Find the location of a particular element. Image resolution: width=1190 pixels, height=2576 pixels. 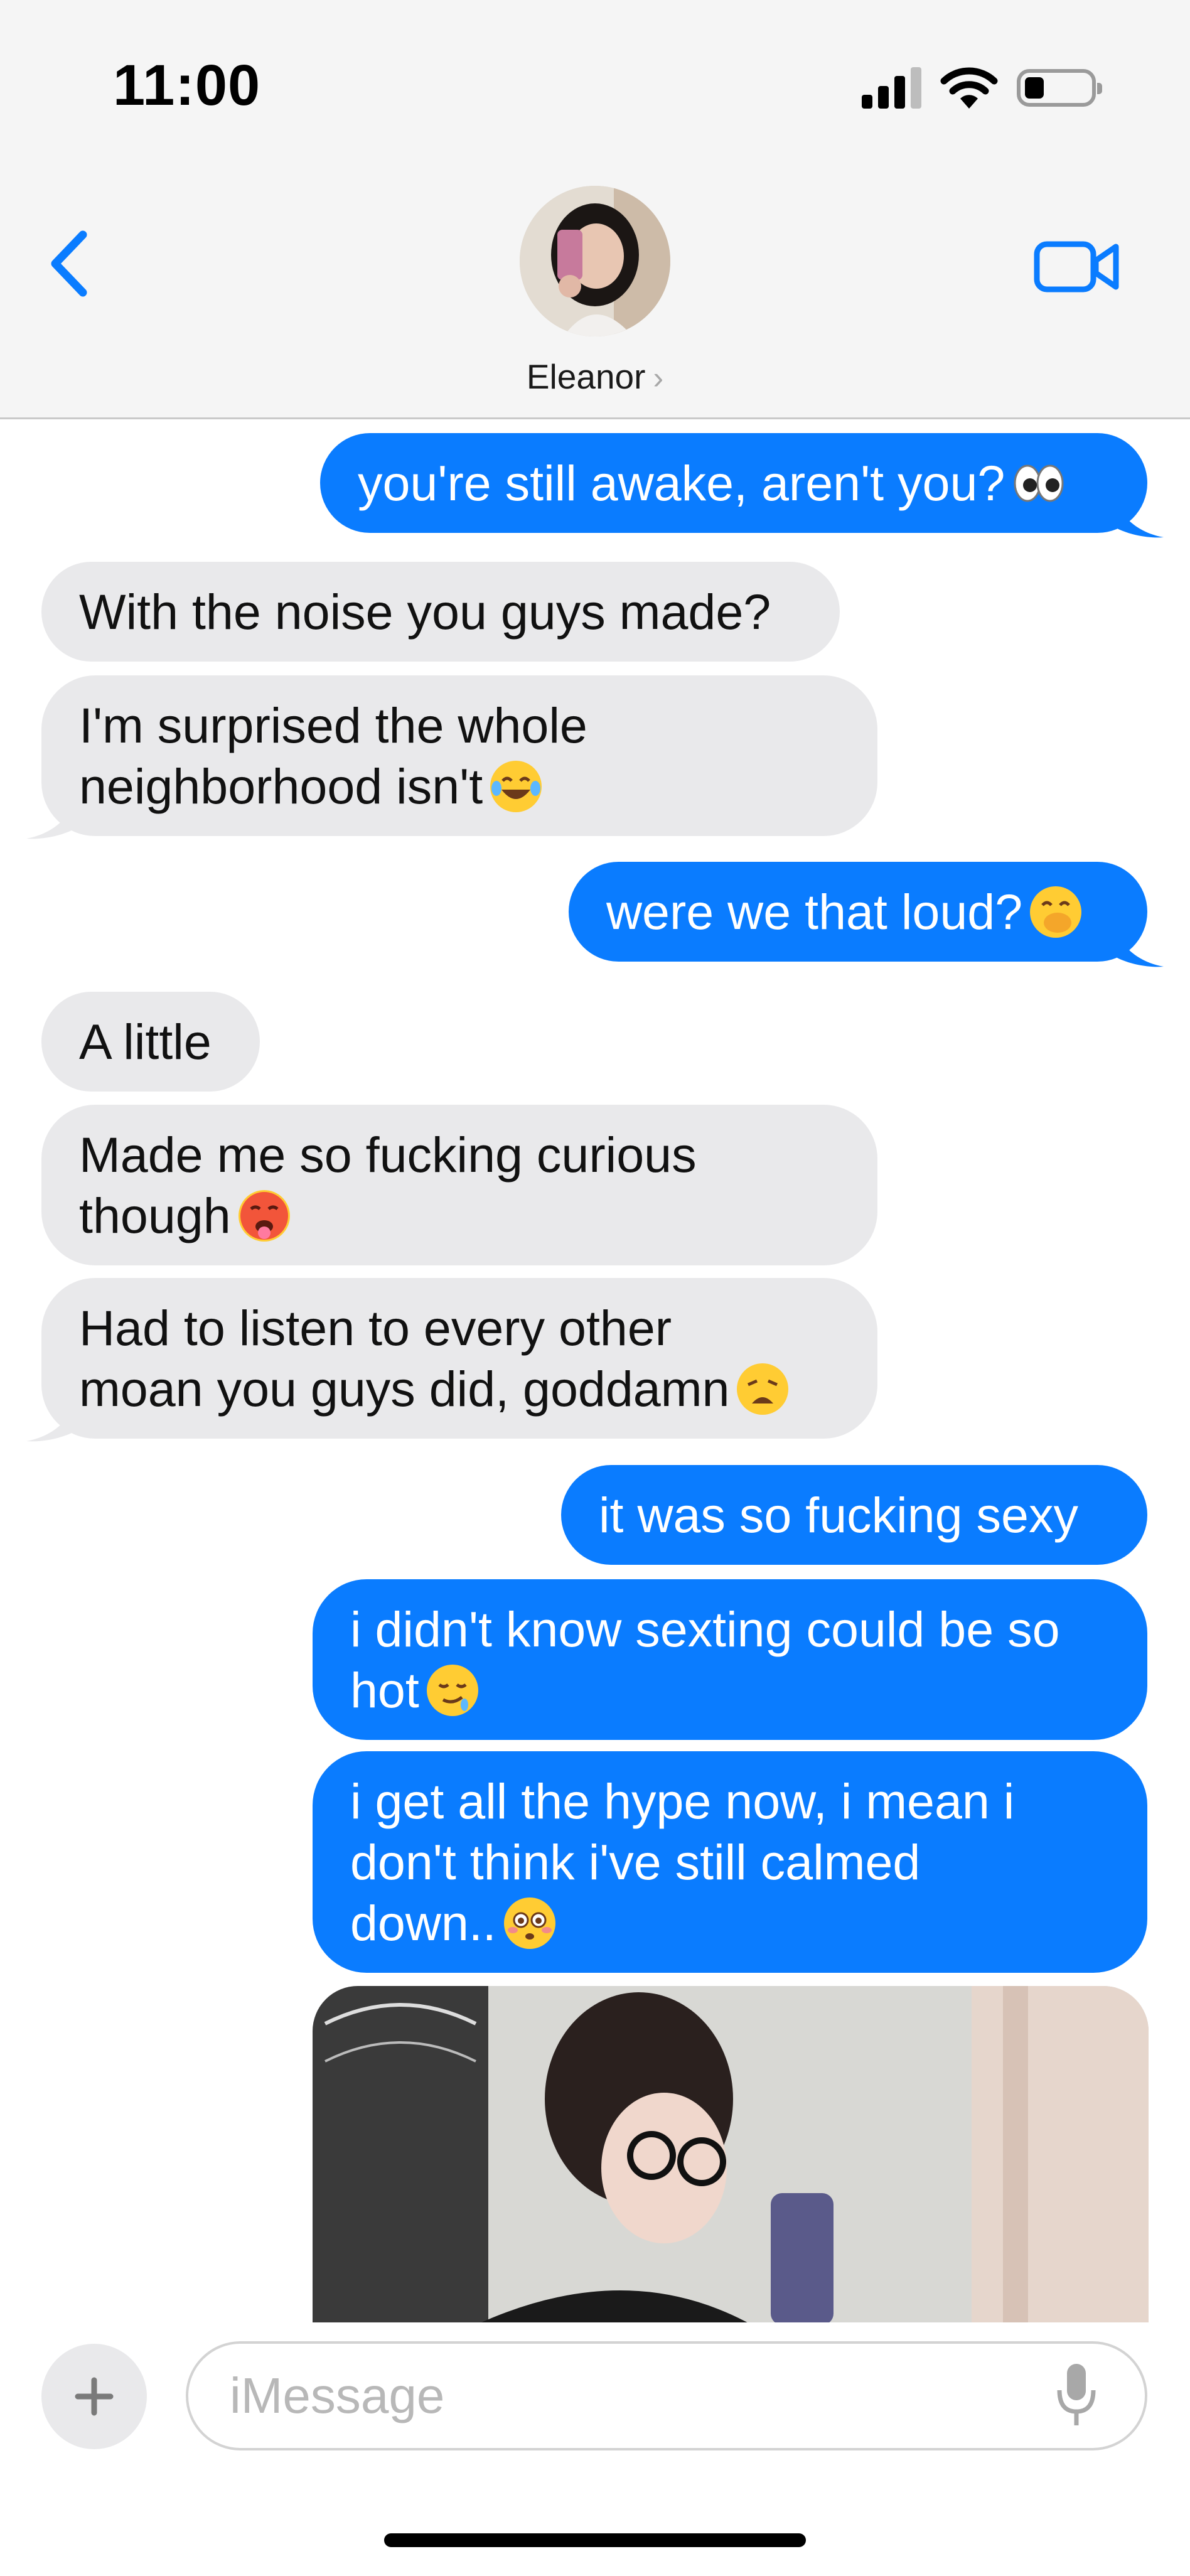

facetime-video-icon is located at coordinates (1077, 266).